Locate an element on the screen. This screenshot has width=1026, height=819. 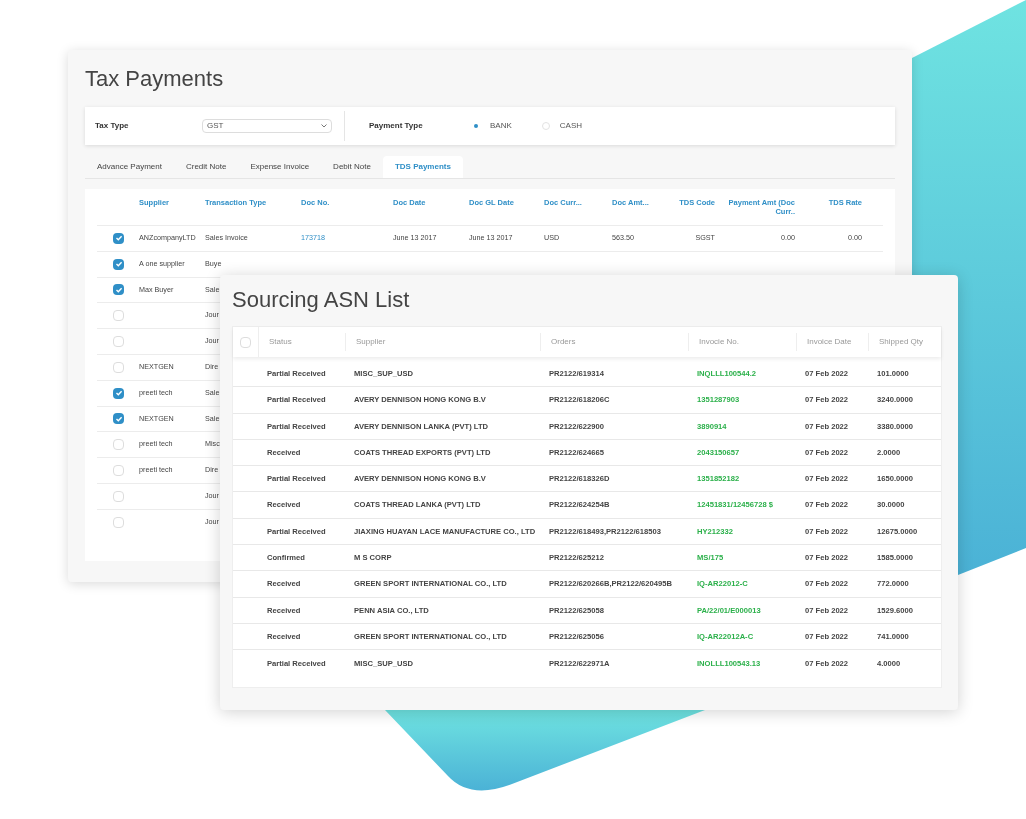
column-header: Supplier is located at coordinates (371, 342).